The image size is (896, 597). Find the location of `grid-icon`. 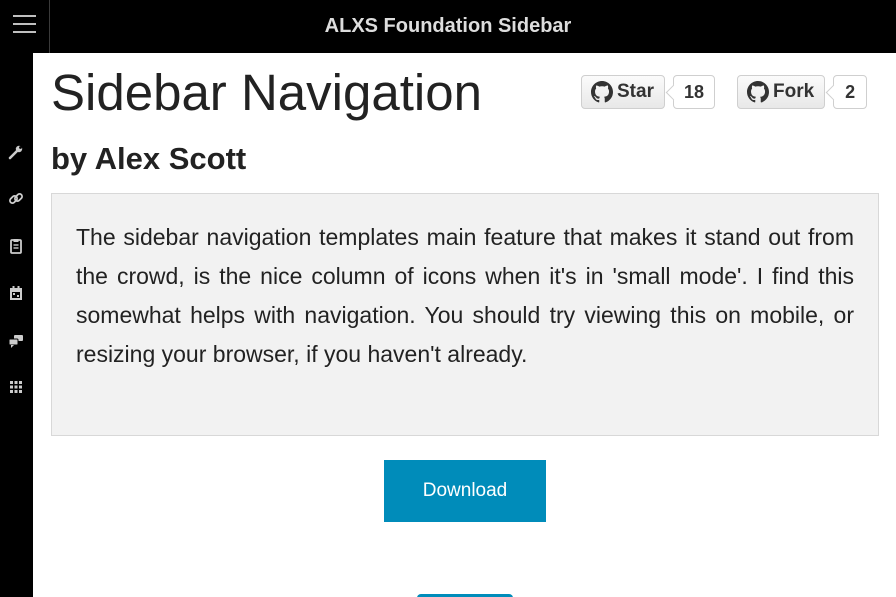

grid-icon is located at coordinates (16, 387).